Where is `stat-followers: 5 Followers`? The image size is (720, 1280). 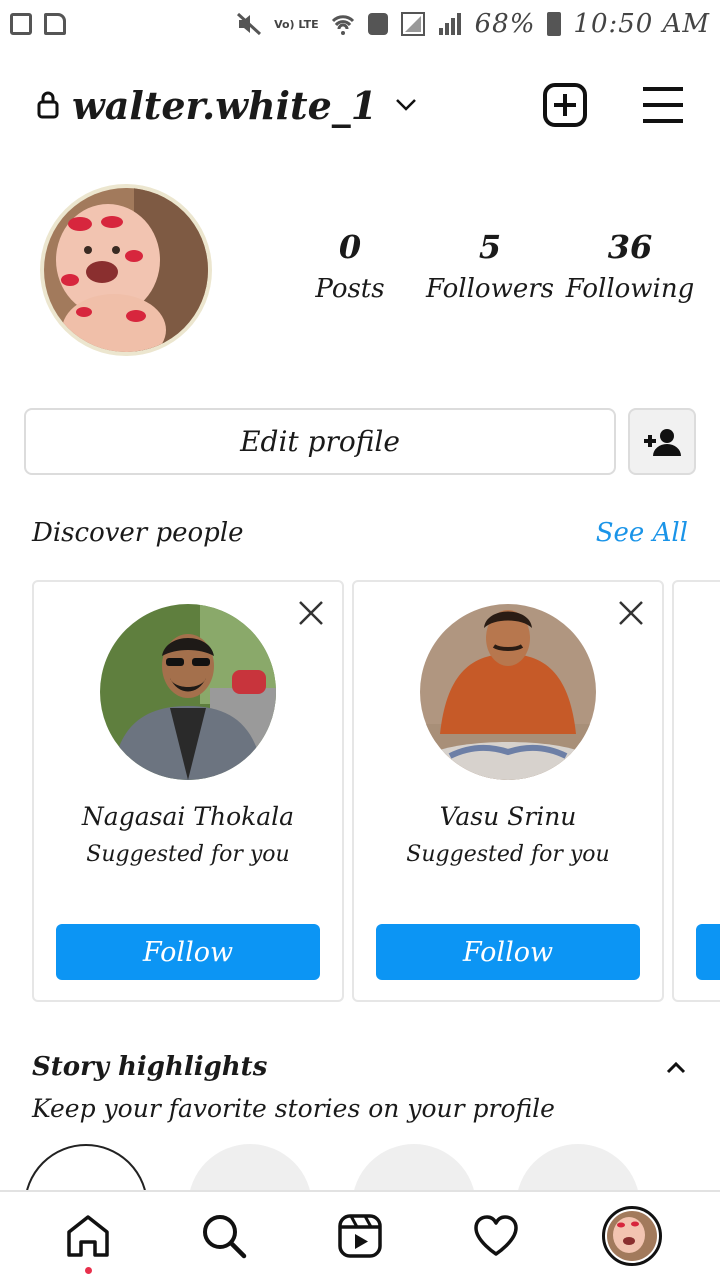 stat-followers: 5 Followers is located at coordinates (490, 266).